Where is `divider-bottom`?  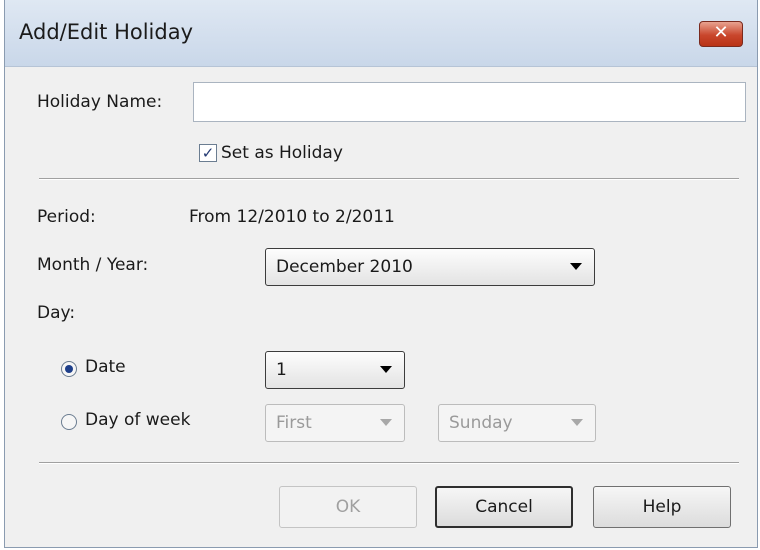 divider-bottom is located at coordinates (389, 463).